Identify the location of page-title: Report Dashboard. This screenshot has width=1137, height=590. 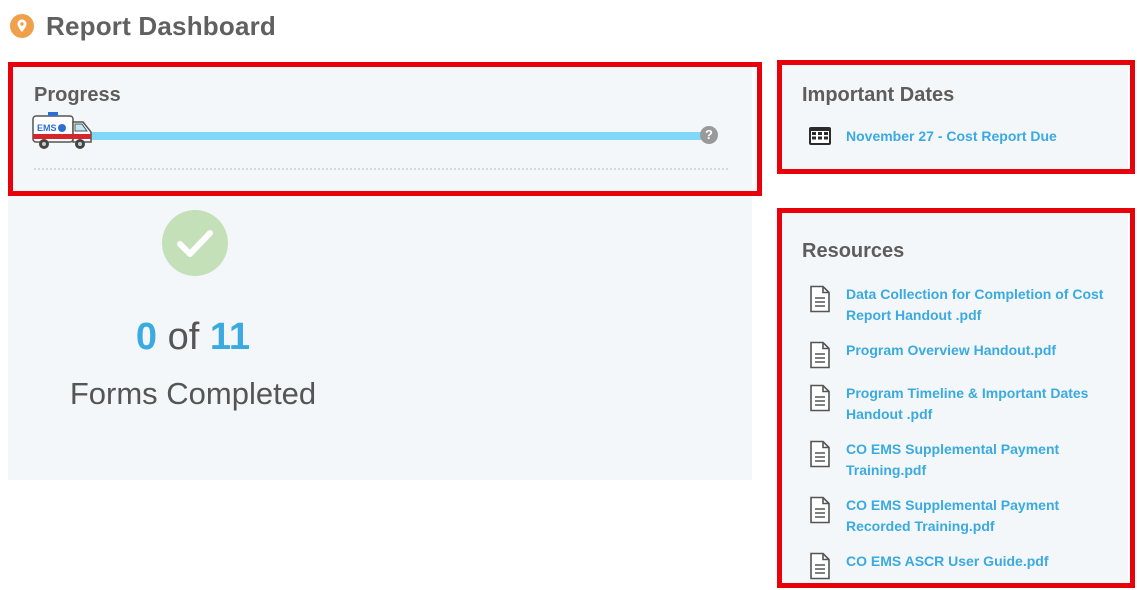
(161, 25).